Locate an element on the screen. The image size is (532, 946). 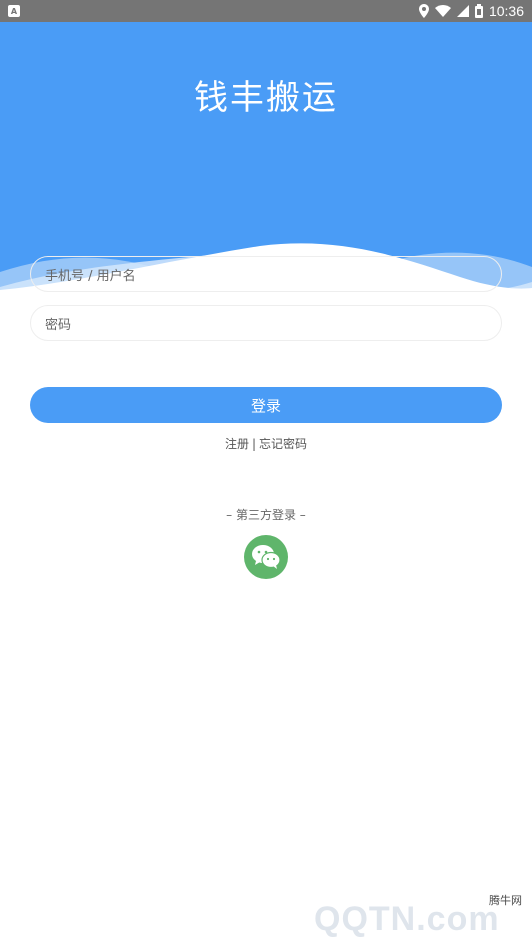
status-right: 10:36 is located at coordinates (471, 11).